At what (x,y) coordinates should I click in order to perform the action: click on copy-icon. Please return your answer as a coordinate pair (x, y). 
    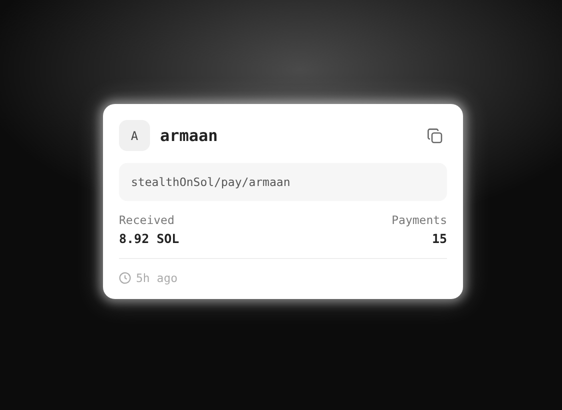
    Looking at the image, I should click on (435, 136).